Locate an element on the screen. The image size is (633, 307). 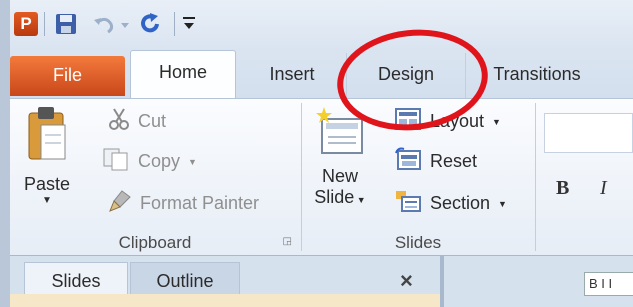
copy-icon is located at coordinates (116, 161).